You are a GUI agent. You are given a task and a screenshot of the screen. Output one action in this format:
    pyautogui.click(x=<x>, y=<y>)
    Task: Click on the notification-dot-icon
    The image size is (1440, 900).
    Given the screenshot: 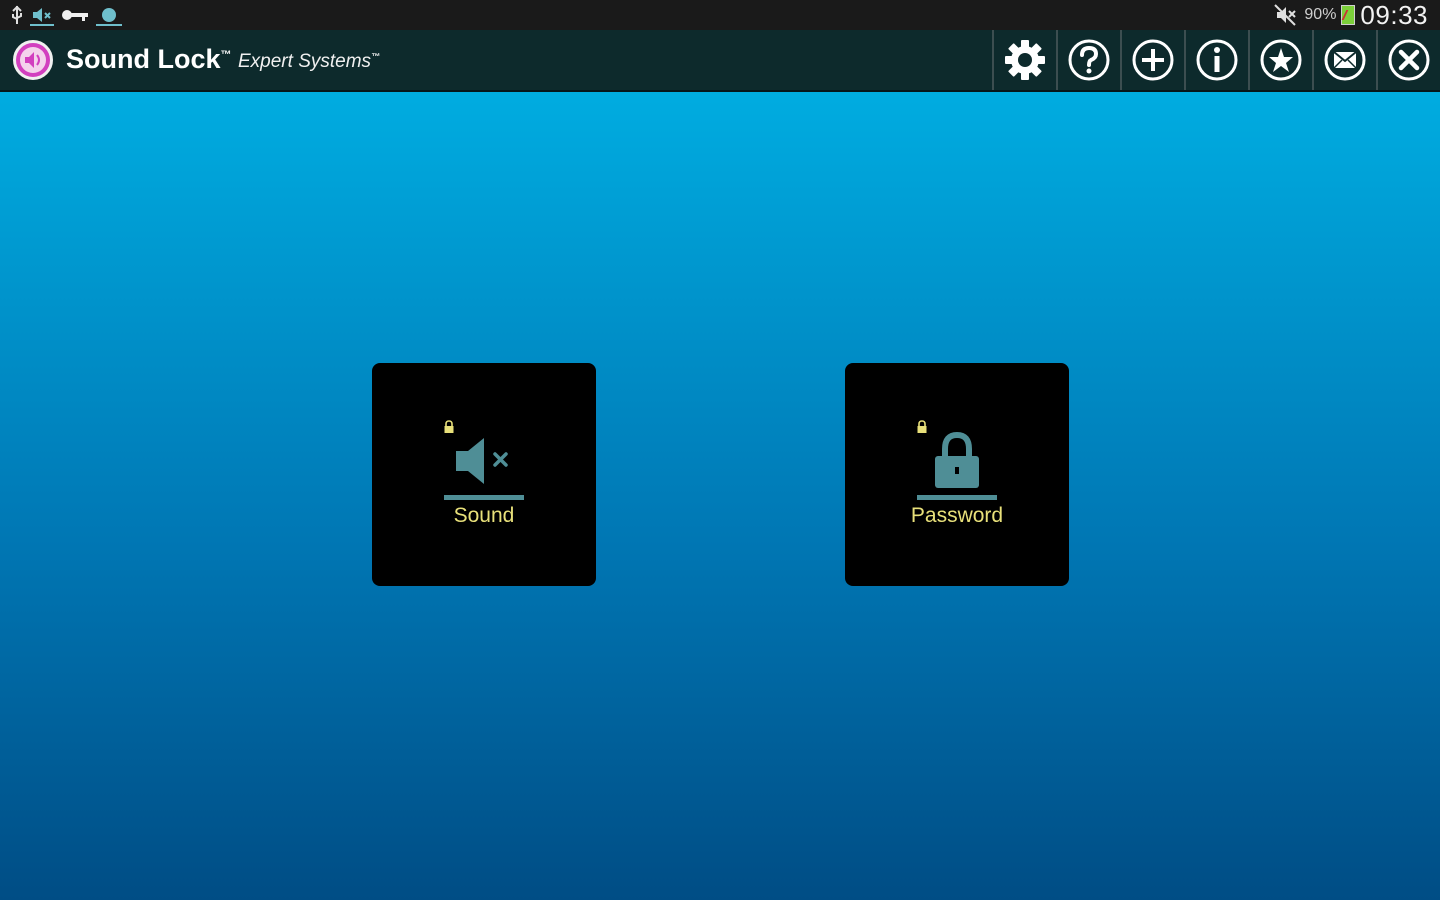 What is the action you would take?
    pyautogui.click(x=109, y=17)
    